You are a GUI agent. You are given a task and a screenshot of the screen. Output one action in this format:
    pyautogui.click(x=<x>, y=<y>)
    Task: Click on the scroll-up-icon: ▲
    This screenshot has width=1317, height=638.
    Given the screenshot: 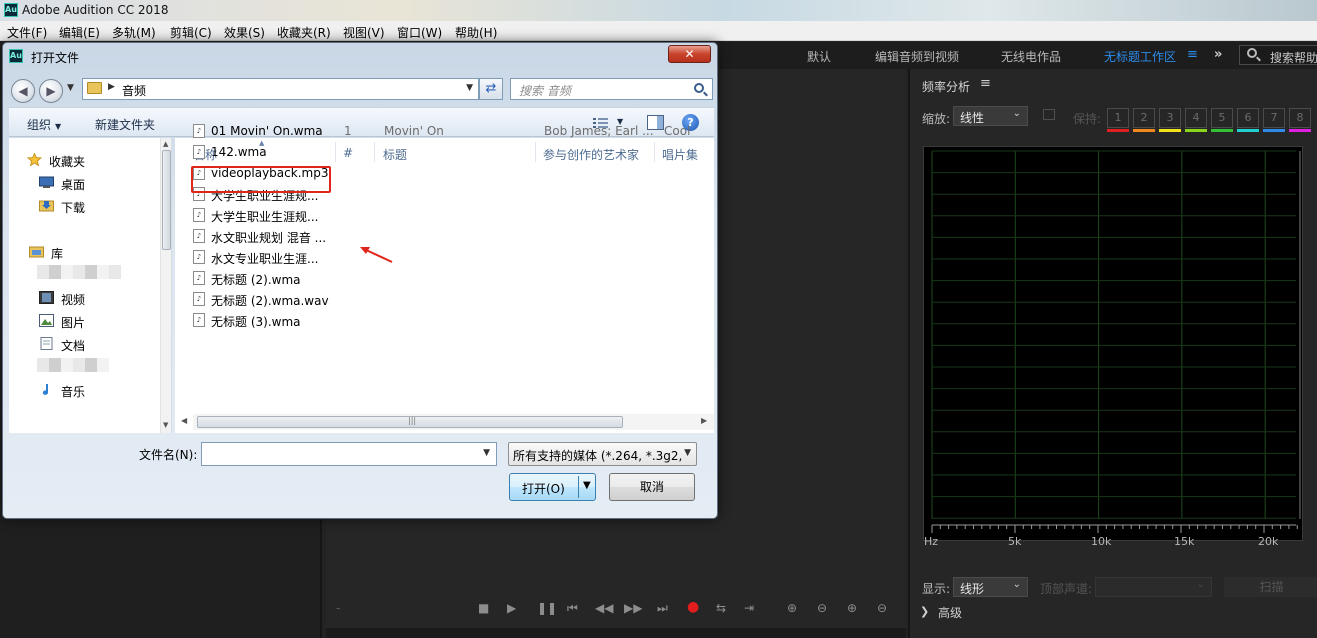 What is the action you would take?
    pyautogui.click(x=165, y=144)
    